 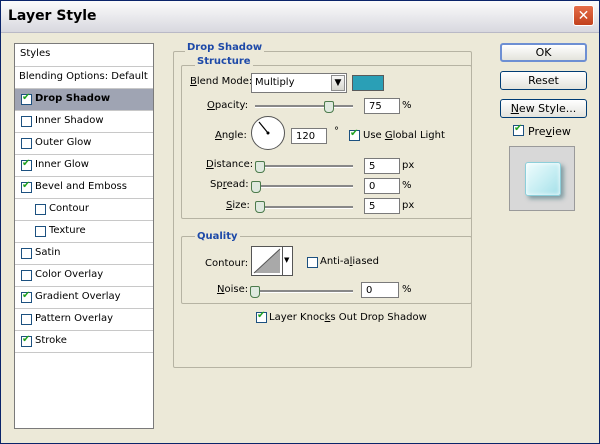 What do you see at coordinates (542, 178) in the screenshot?
I see `preview-thumbnail` at bounding box center [542, 178].